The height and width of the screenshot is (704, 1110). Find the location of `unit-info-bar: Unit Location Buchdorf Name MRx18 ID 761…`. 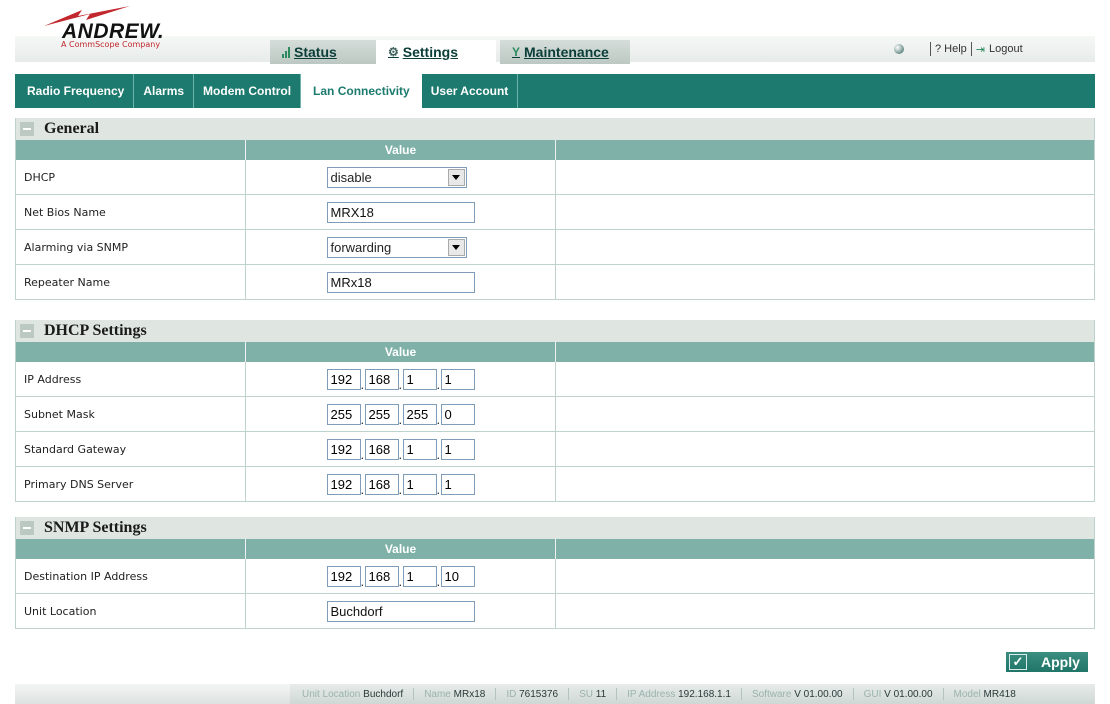

unit-info-bar: Unit Location Buchdorf Name MRx18 ID 761… is located at coordinates (692, 694).